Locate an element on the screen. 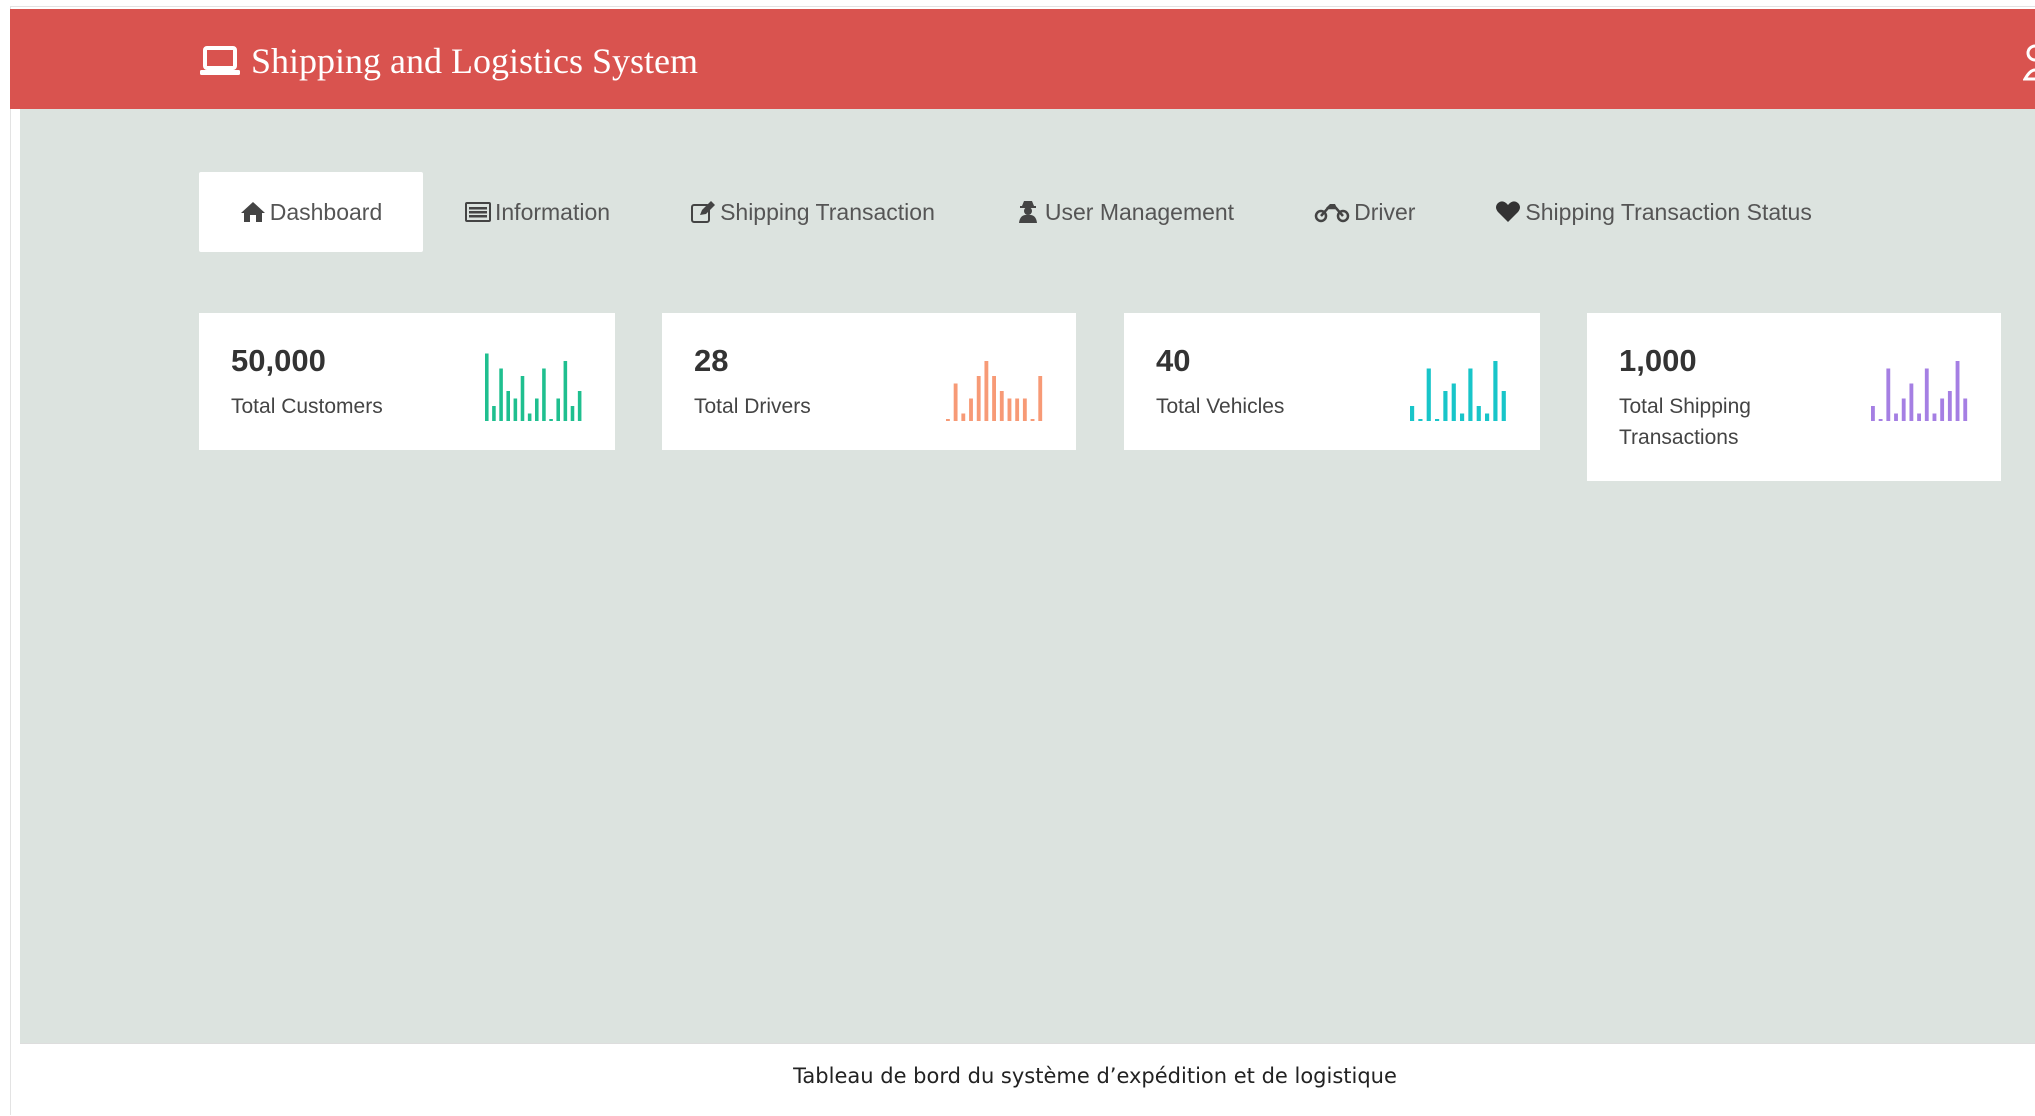 The height and width of the screenshot is (1116, 2035). tab-dashboard: Dashboard is located at coordinates (311, 212).